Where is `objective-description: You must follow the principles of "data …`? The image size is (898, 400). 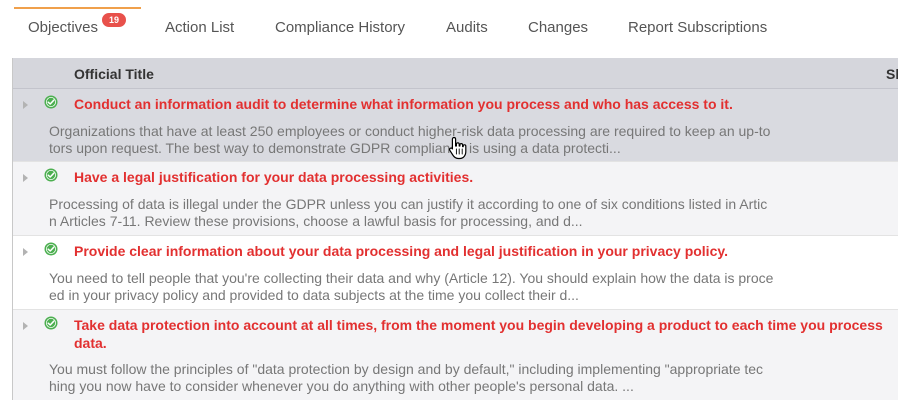
objective-description: You must follow the principles of "data … is located at coordinates (473, 378).